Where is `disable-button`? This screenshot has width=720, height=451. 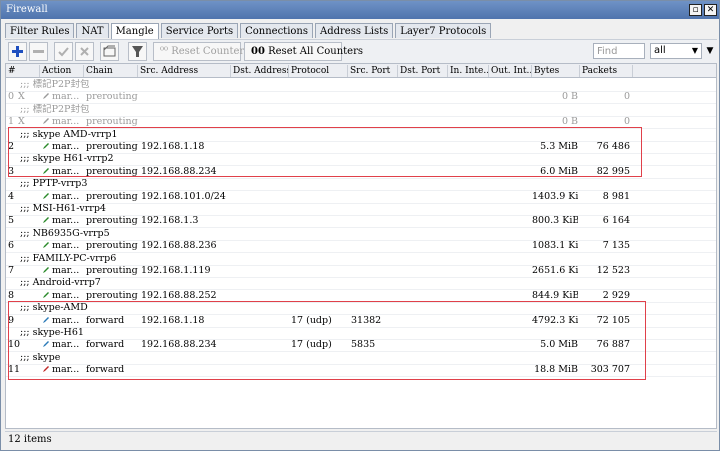
disable-button is located at coordinates (84, 51).